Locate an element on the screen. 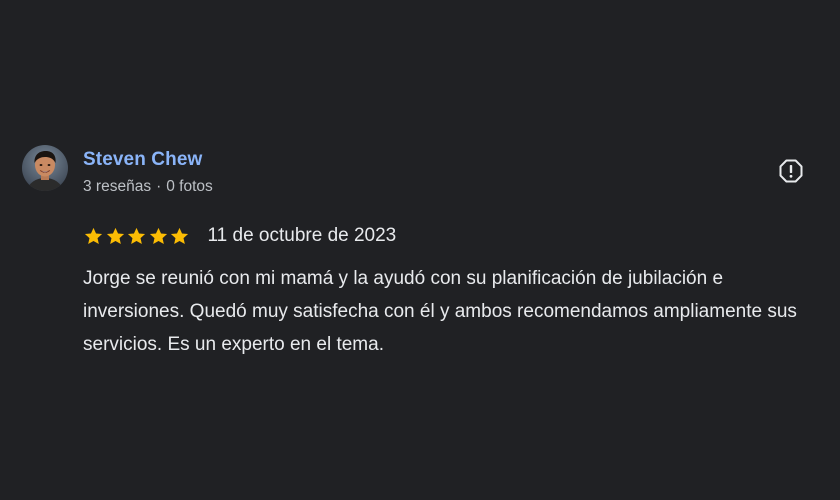  author-meta: 3 reseñas · 0 fotos is located at coordinates (148, 187).